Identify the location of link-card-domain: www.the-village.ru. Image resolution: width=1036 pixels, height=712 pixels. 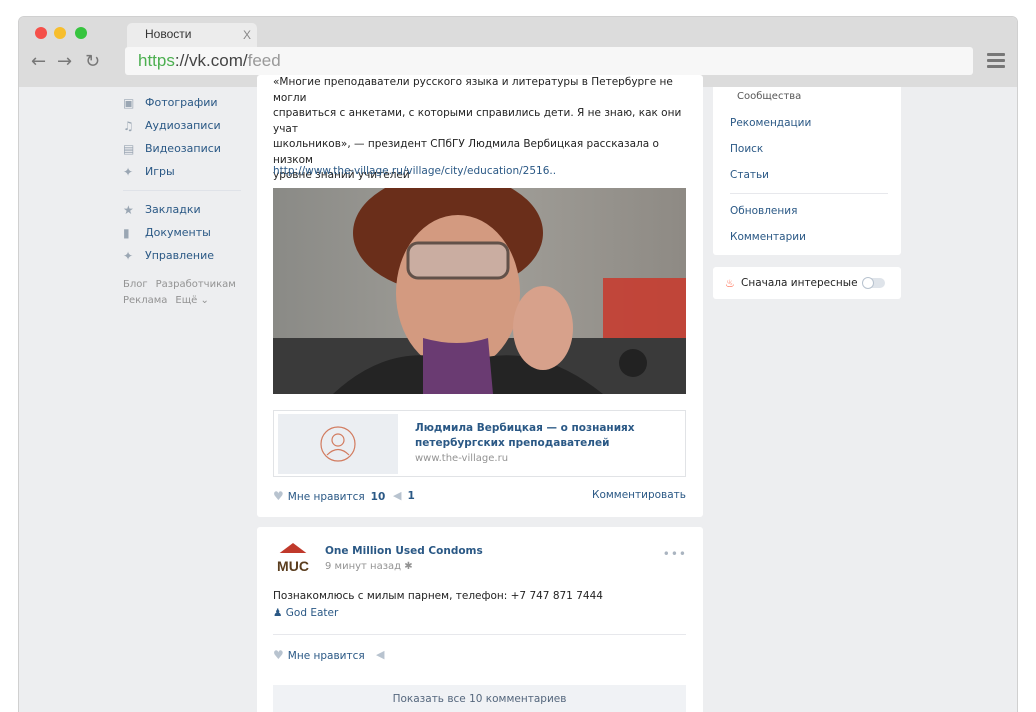
(462, 458).